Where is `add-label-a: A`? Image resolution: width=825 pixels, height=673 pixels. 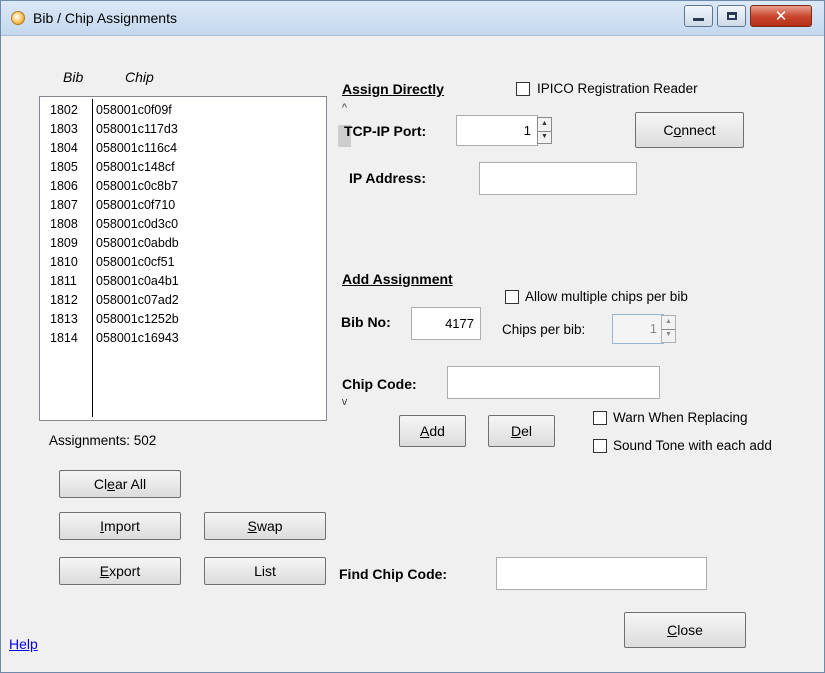 add-label-a: A is located at coordinates (425, 431).